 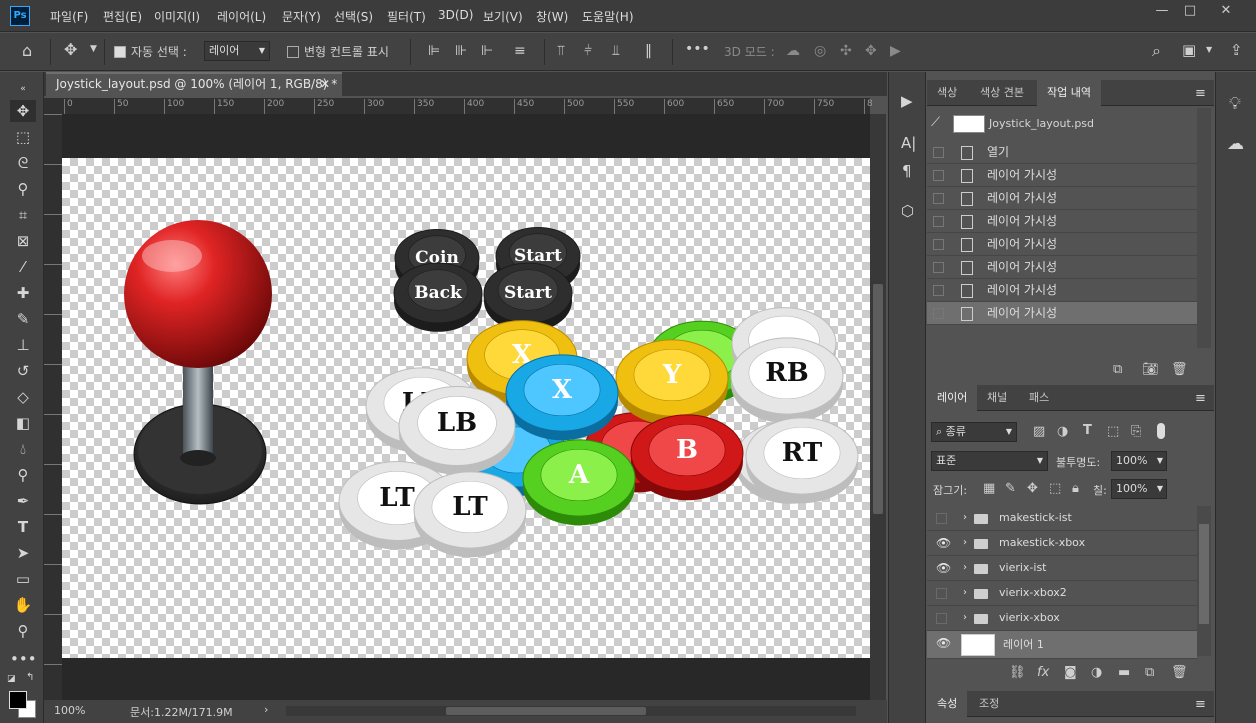 I want to click on vertical-scroll-thumb, so click(x=878, y=399).